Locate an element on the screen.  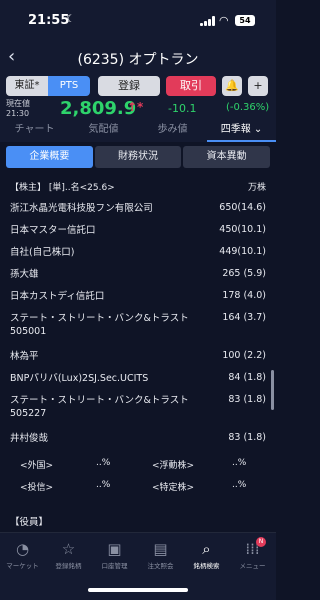
main-tabs: チャート 気配値 歩み値 四季報 ⌄ is located at coordinates (138, 131).